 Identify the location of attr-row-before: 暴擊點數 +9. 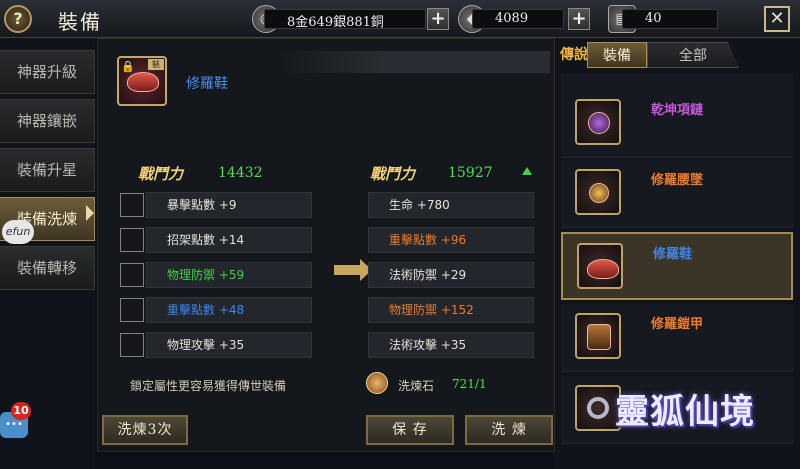
(229, 205).